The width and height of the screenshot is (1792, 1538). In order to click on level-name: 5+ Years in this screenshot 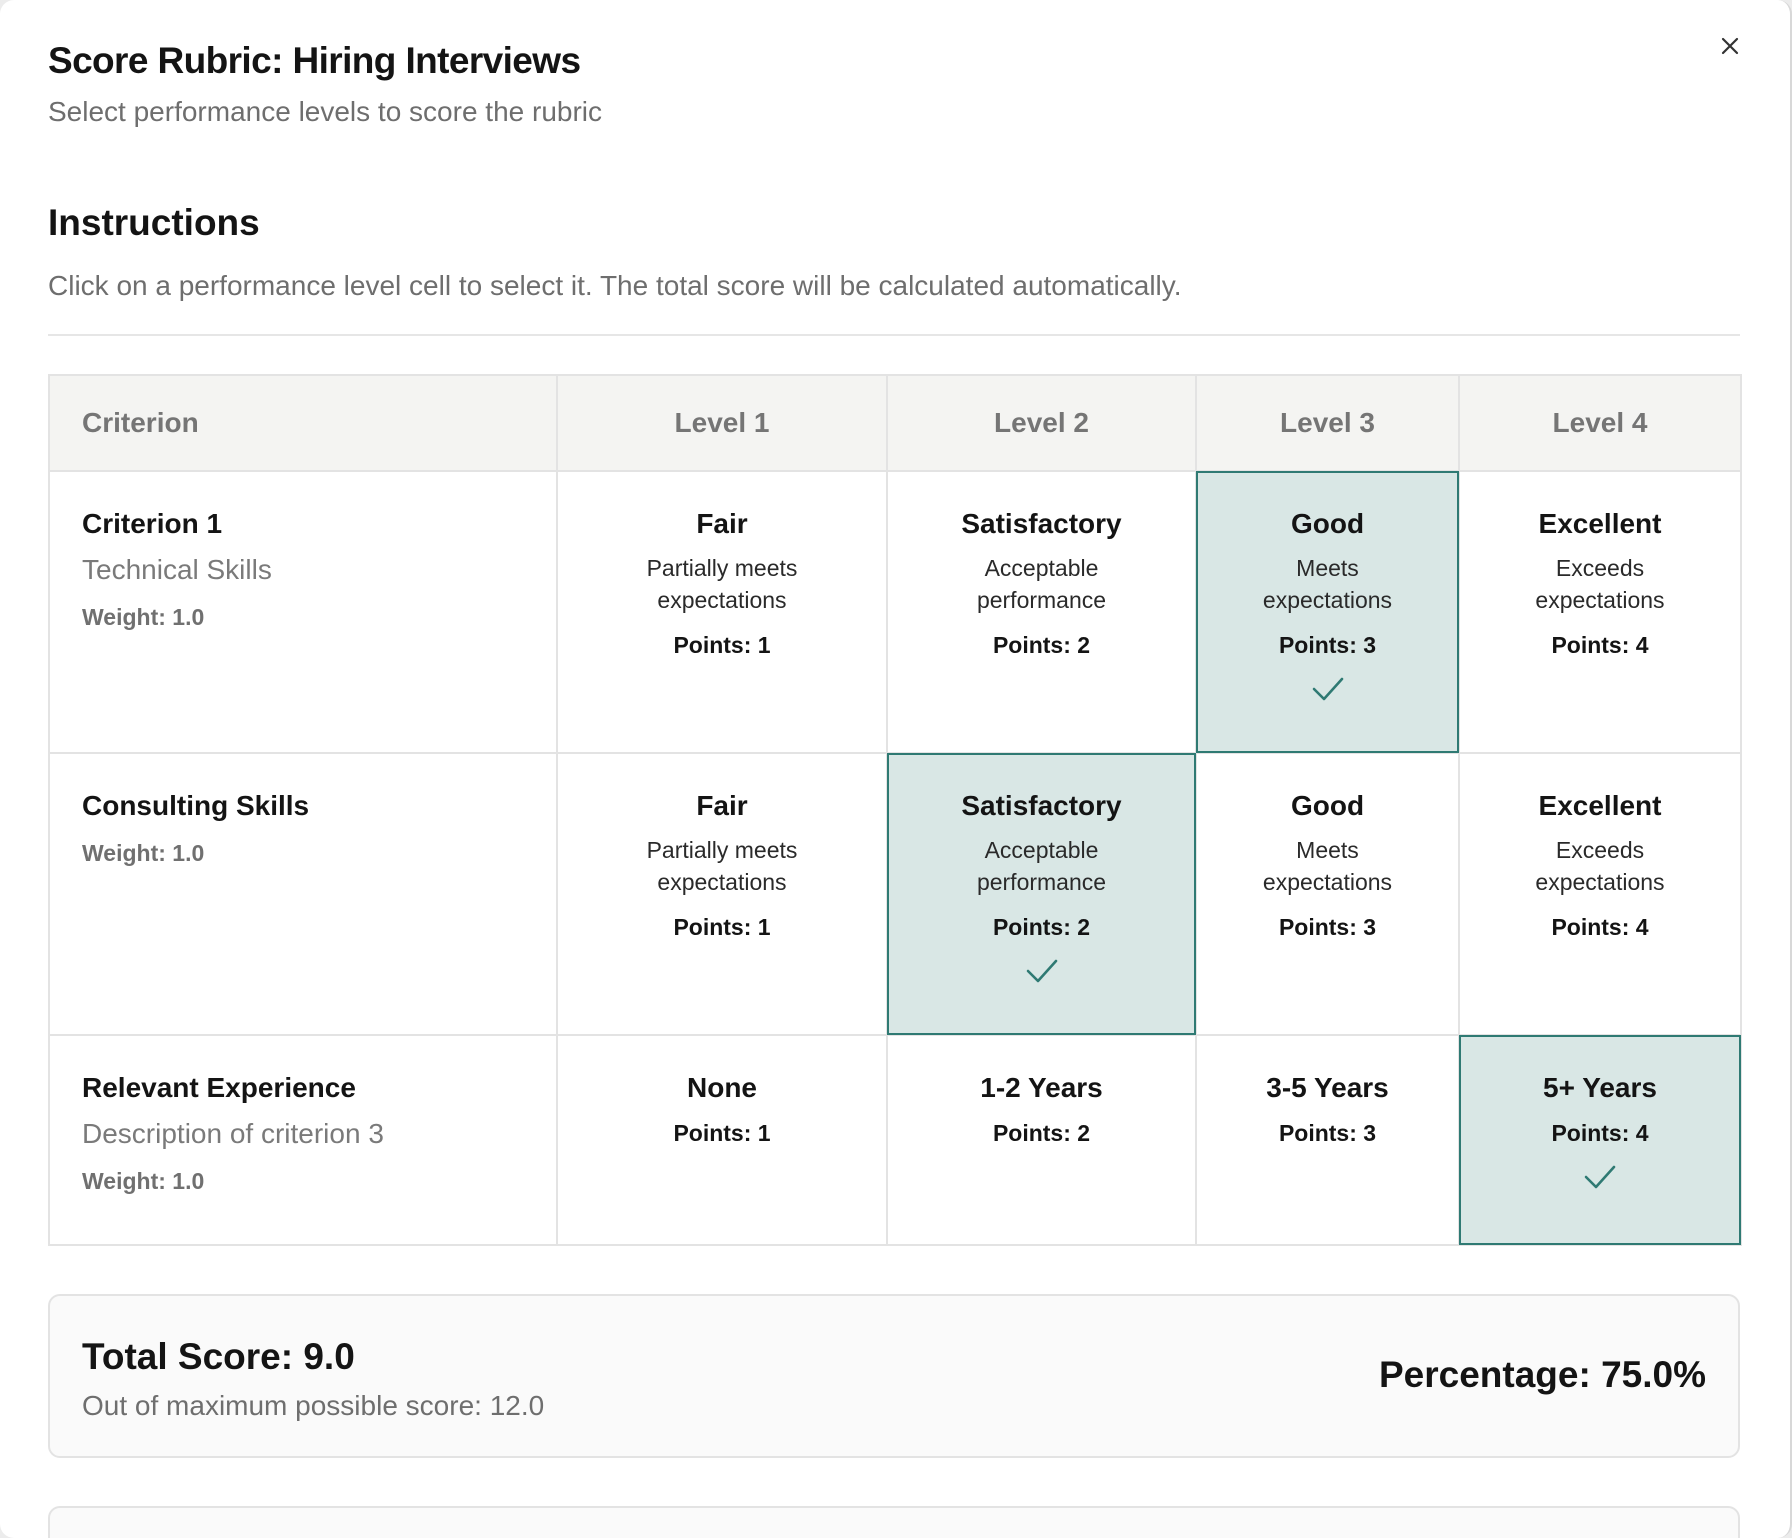, I will do `click(1600, 1087)`.